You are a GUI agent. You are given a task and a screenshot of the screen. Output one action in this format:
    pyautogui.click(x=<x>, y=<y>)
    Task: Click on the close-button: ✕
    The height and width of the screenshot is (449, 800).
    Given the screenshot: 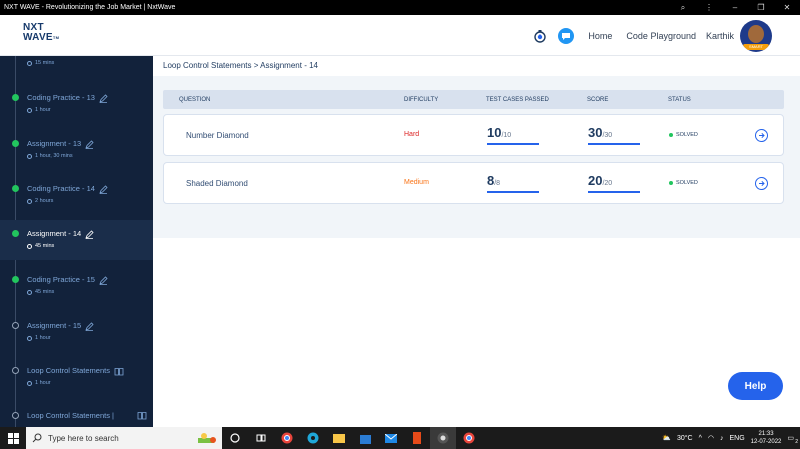 What is the action you would take?
    pyautogui.click(x=787, y=7)
    